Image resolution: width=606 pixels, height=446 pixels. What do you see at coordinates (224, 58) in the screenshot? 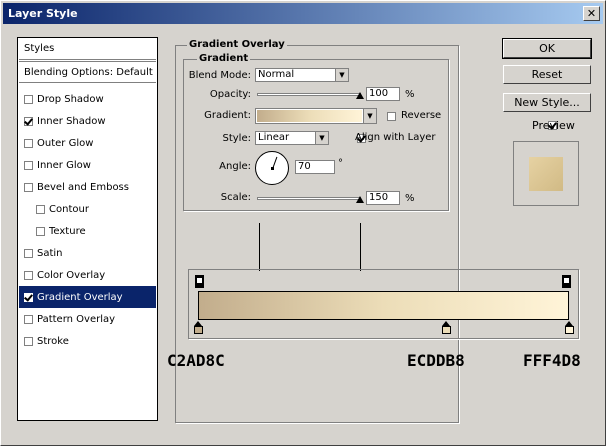
I see `gradient-legend: Gradient` at bounding box center [224, 58].